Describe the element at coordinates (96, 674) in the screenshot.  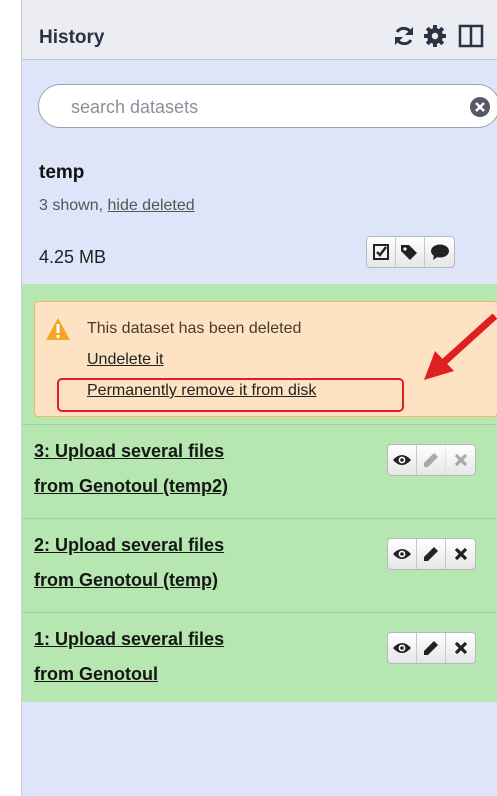
I see `dataset-title-line2: from Genotoul` at that location.